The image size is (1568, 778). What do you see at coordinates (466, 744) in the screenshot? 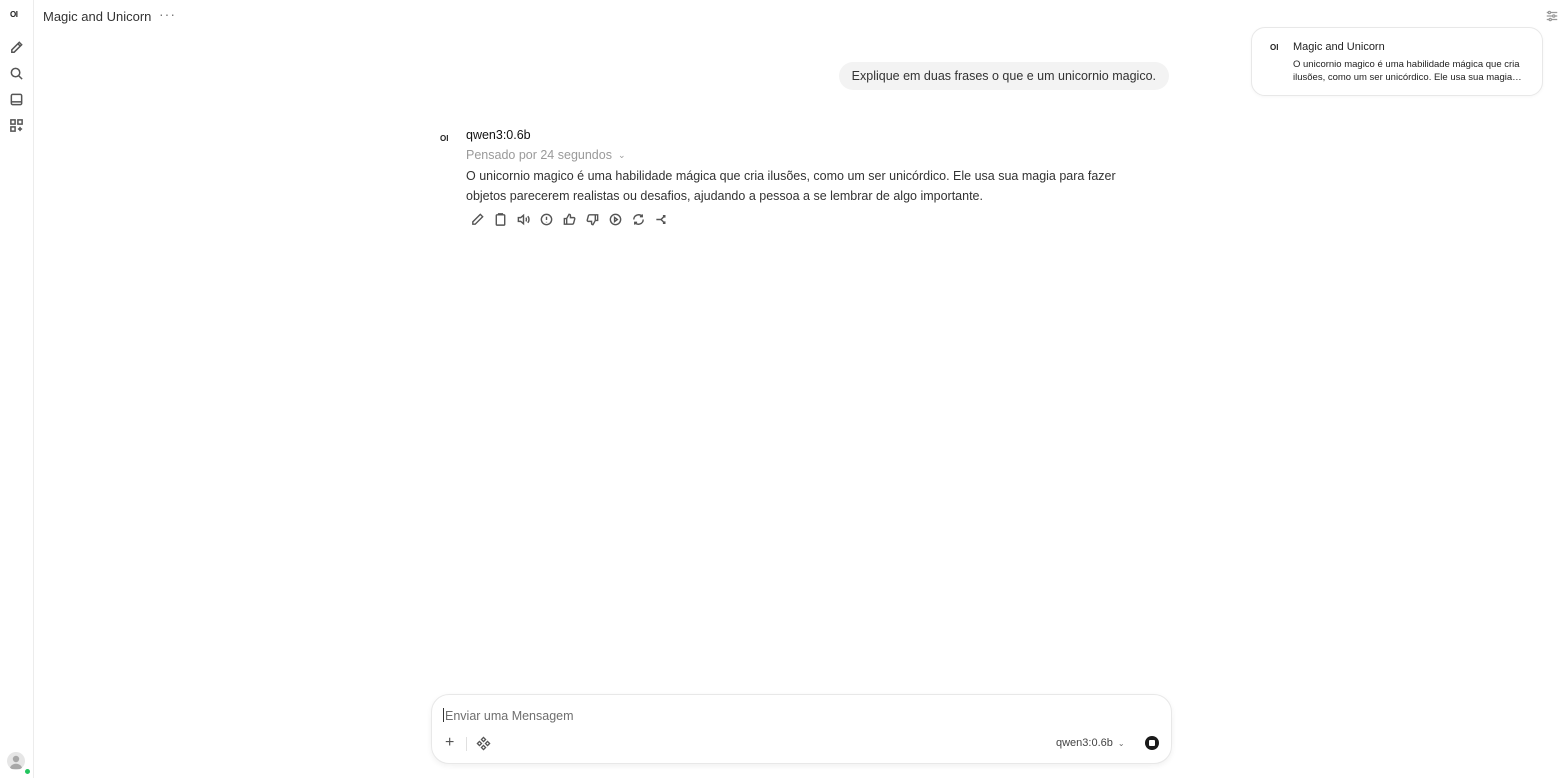
I see `composer-divider` at bounding box center [466, 744].